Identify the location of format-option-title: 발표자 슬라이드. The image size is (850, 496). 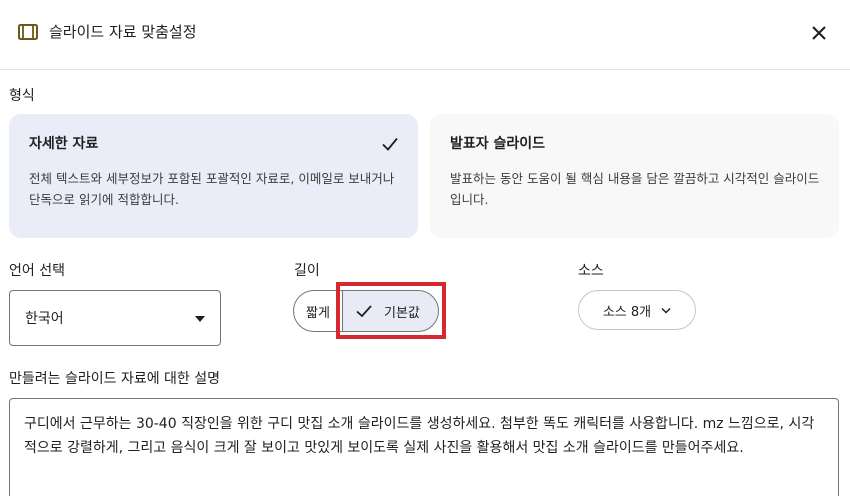
(498, 144).